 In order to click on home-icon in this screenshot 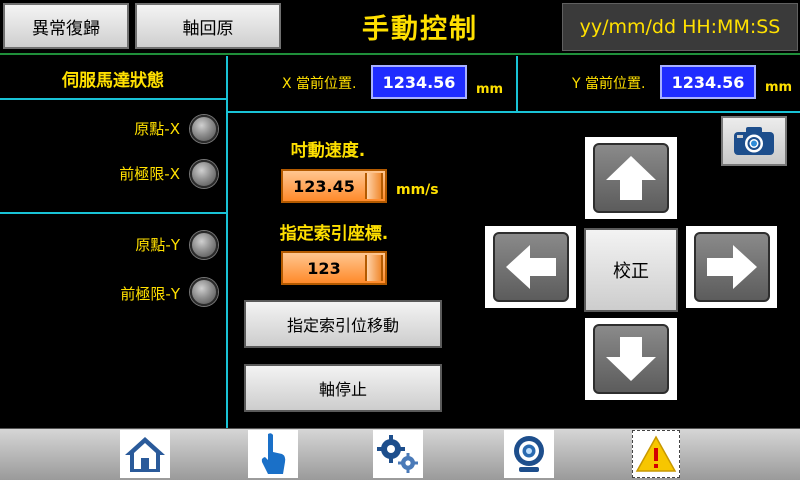, I will do `click(145, 454)`.